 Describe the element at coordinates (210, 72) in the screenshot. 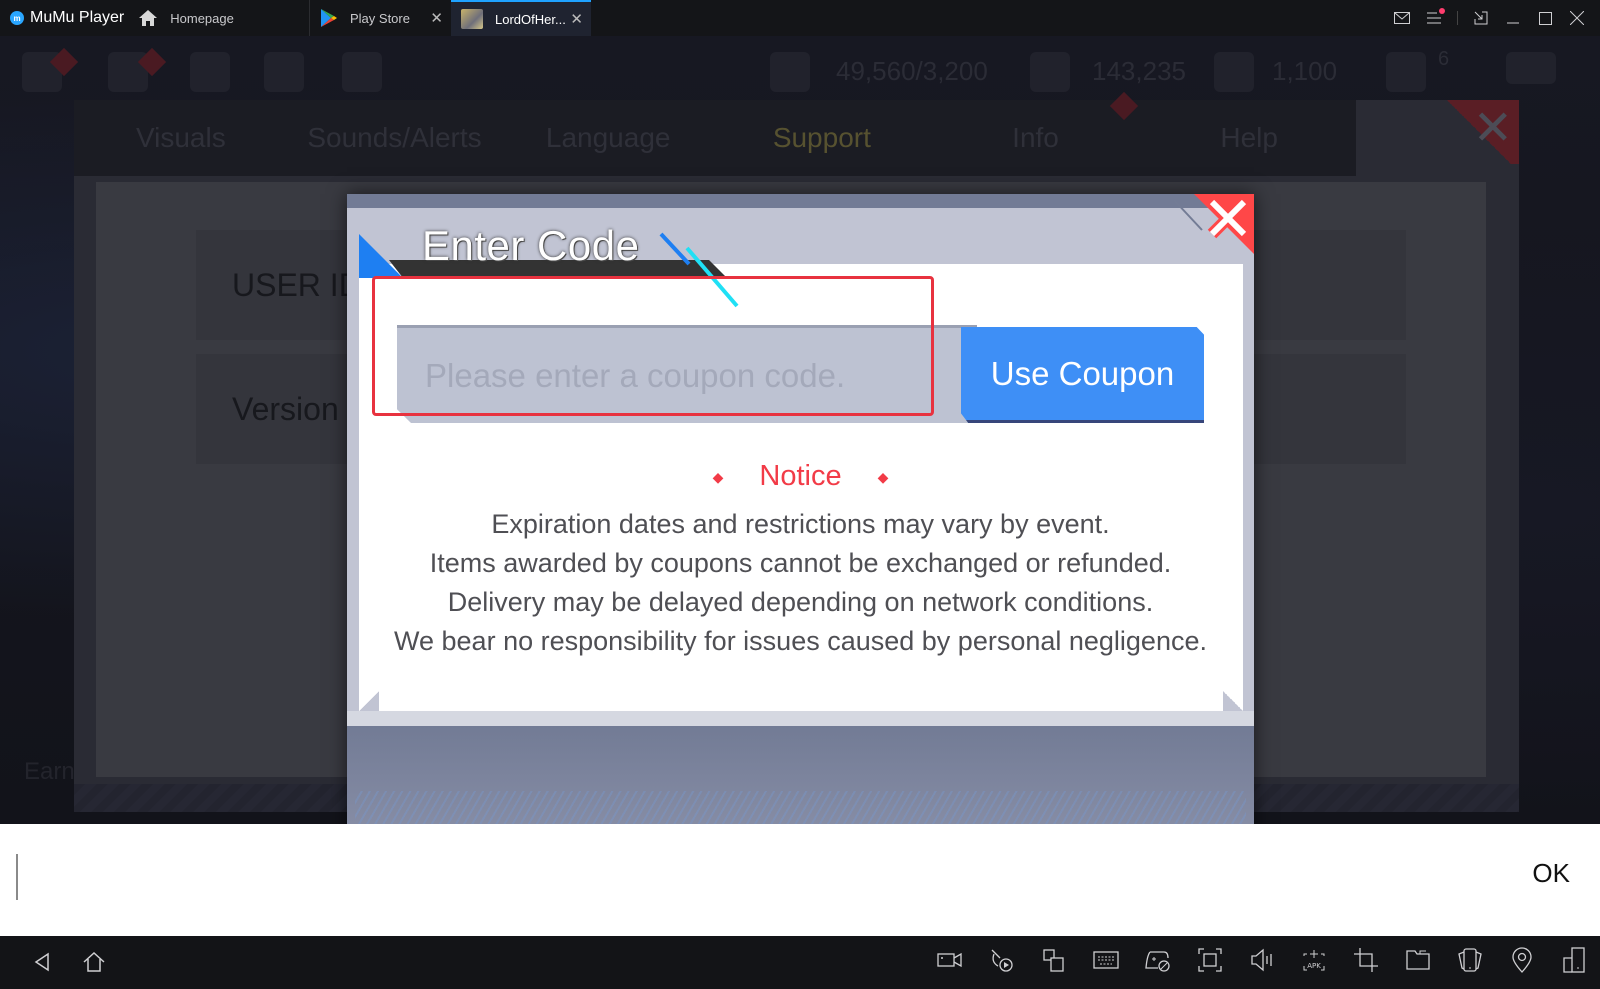

I see `achievement-icon` at that location.